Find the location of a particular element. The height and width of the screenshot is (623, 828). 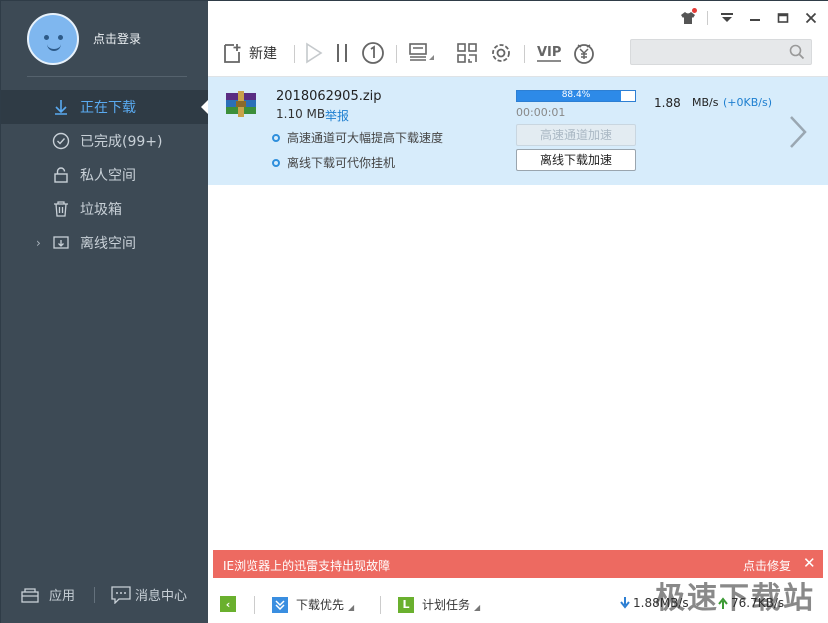

vip-button: VIP is located at coordinates (549, 53).